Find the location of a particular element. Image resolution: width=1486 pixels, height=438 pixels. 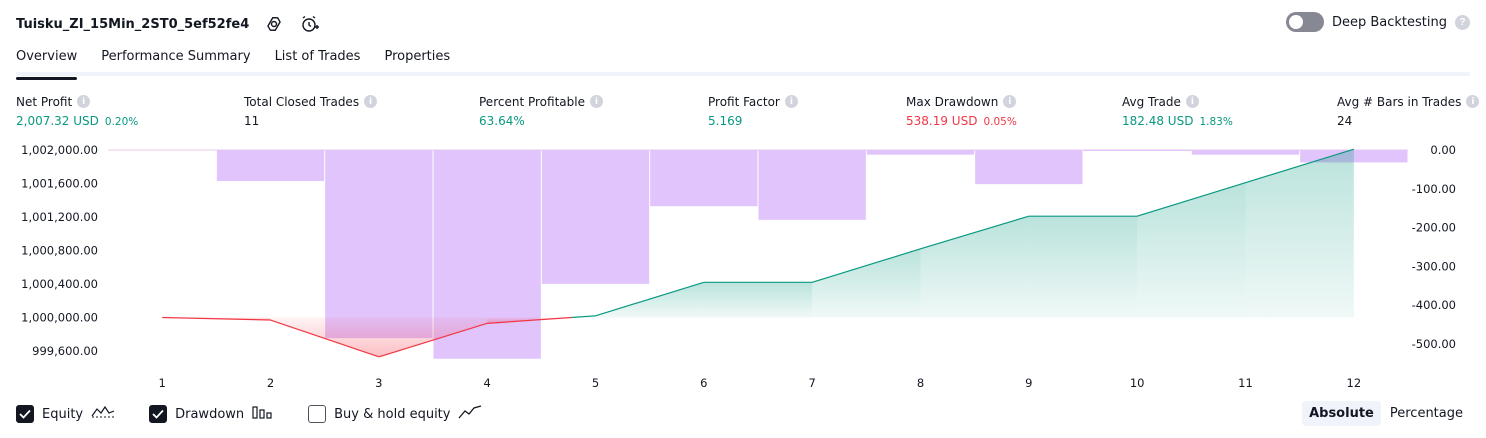

x-axis-tick: 12 is located at coordinates (1354, 383).